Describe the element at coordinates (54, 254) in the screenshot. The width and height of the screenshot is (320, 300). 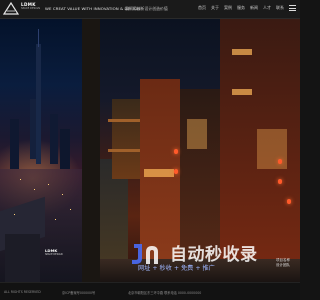
I see `city-caption-sub: SPACE DESIGN` at that location.